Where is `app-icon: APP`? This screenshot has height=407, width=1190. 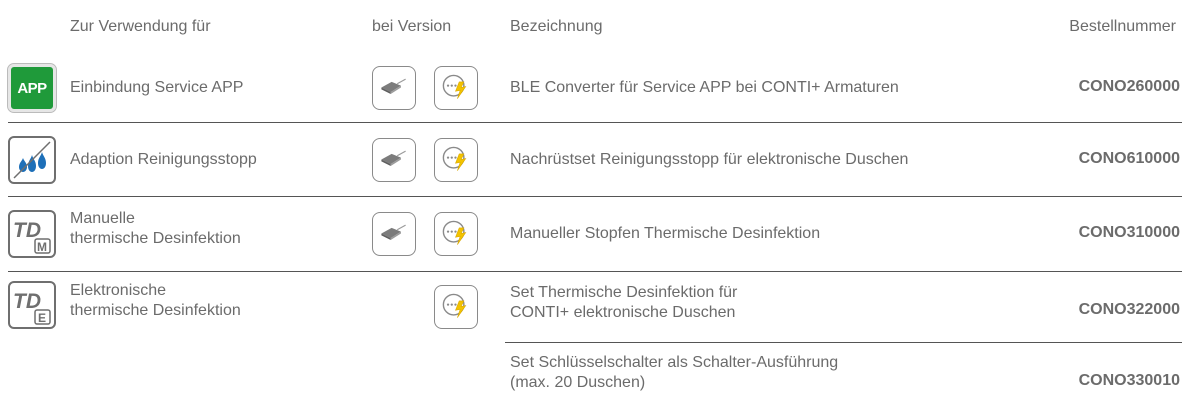
app-icon: APP is located at coordinates (32, 88).